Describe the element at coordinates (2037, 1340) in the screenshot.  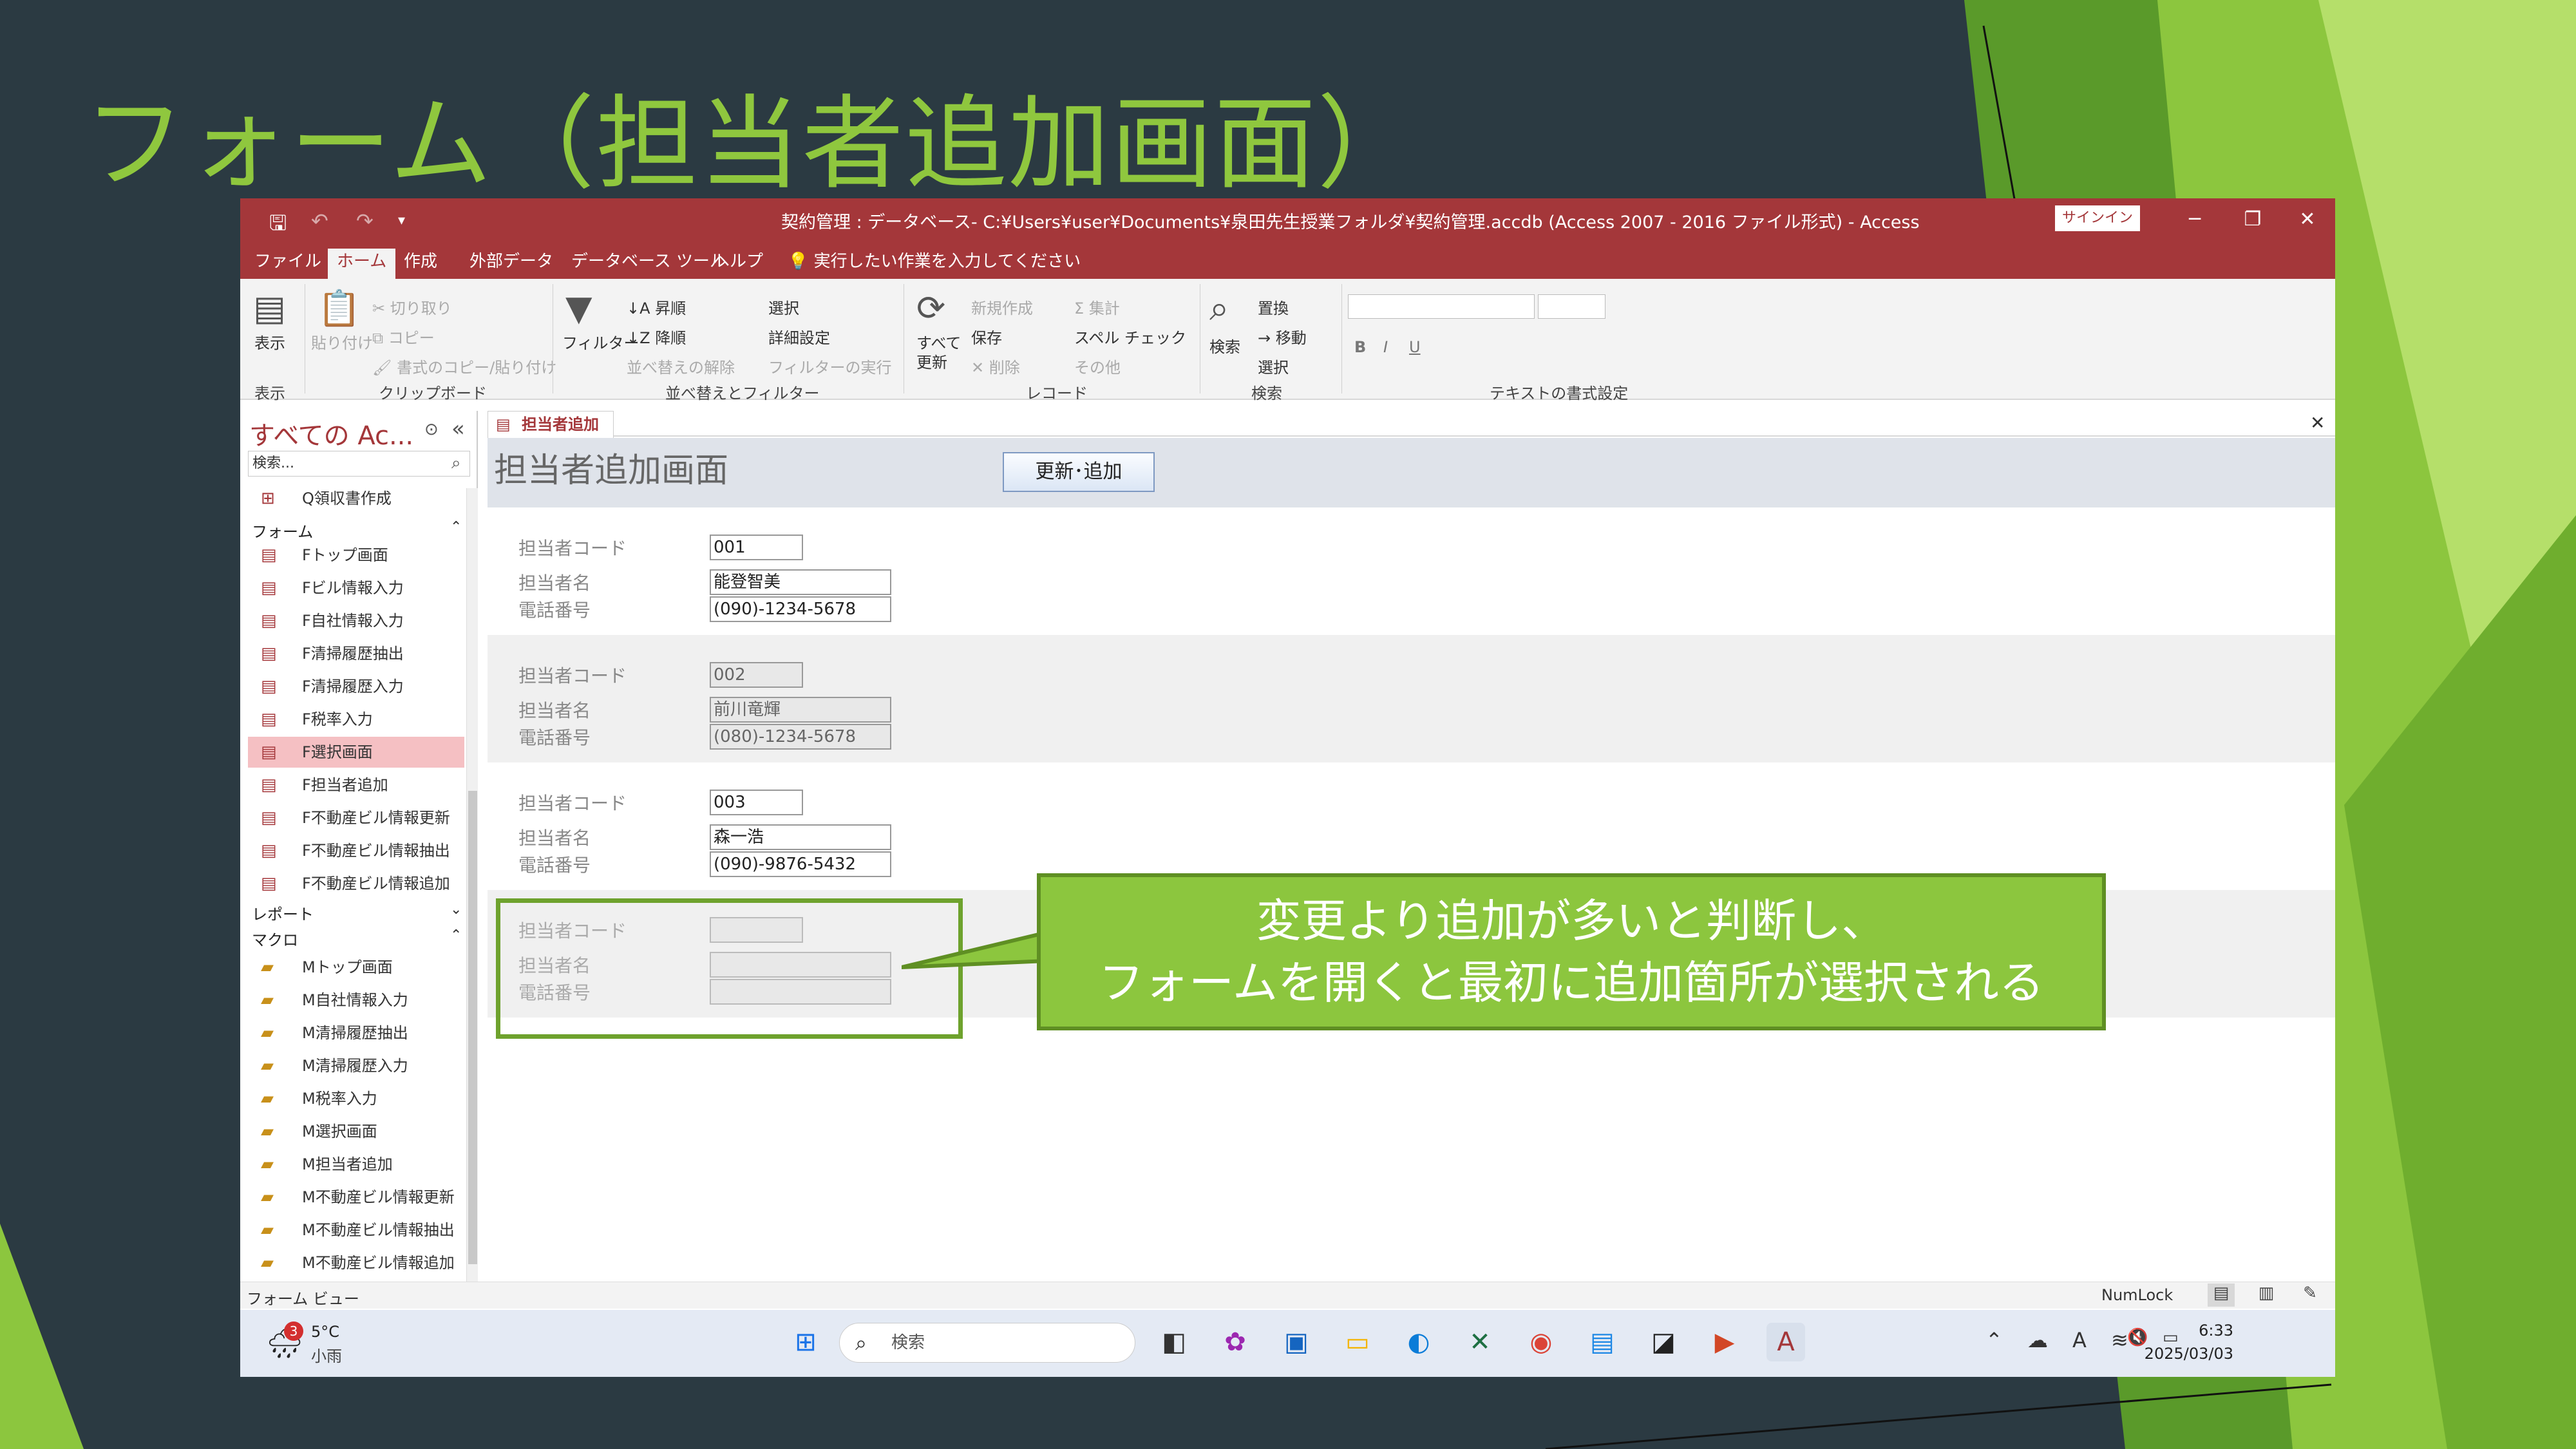
I see `cloud-offline-icon: ☁` at that location.